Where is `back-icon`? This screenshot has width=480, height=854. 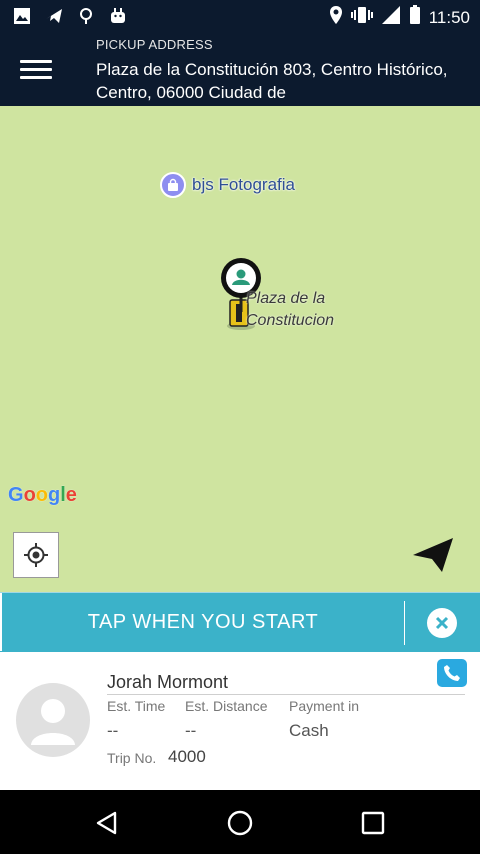
back-icon is located at coordinates (106, 823).